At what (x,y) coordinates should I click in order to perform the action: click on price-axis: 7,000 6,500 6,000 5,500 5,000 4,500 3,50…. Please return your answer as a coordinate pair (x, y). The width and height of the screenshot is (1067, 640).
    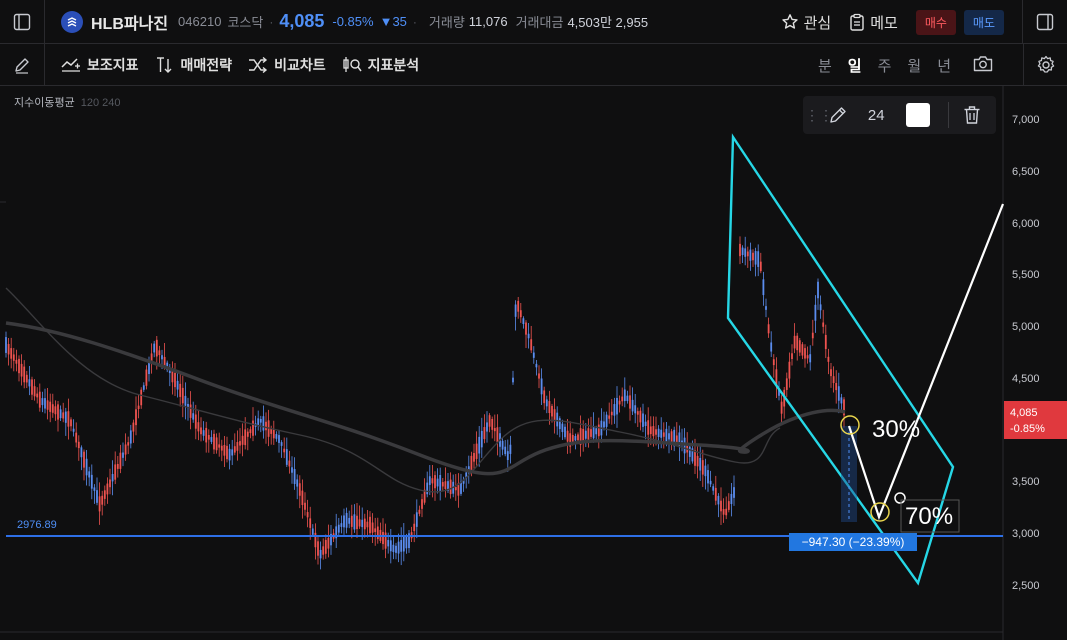
    Looking at the image, I should click on (1026, 353).